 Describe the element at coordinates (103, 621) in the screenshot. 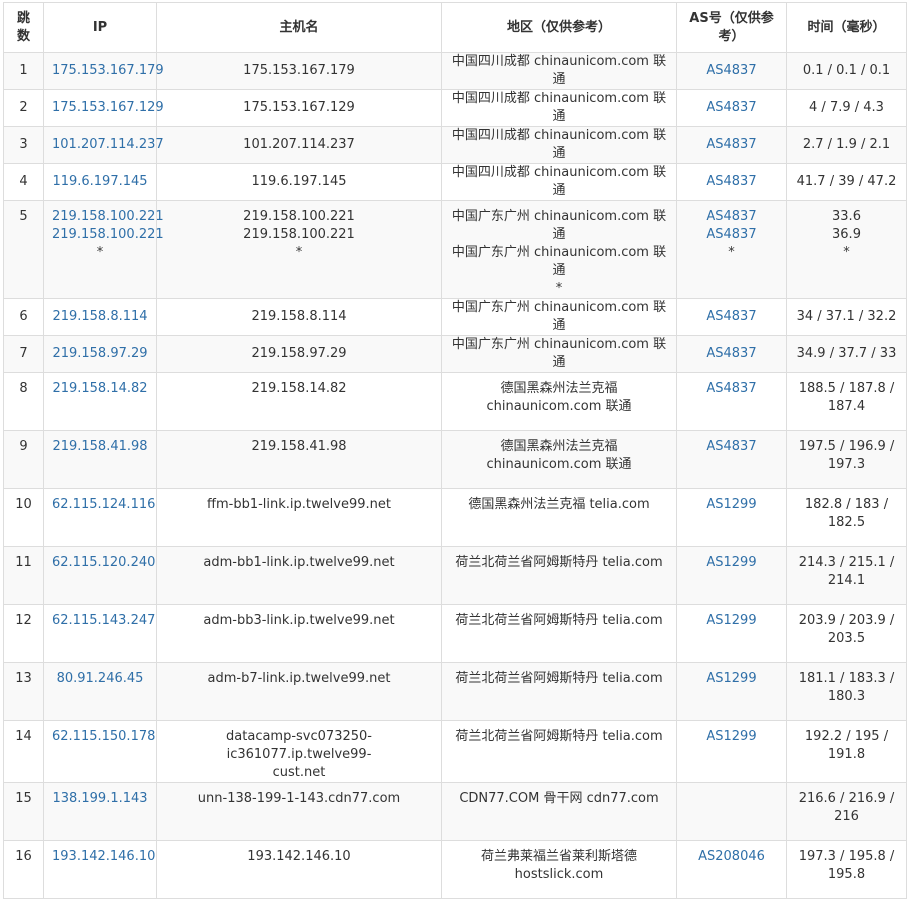

I see `ip-link: 62.115.143.247` at that location.